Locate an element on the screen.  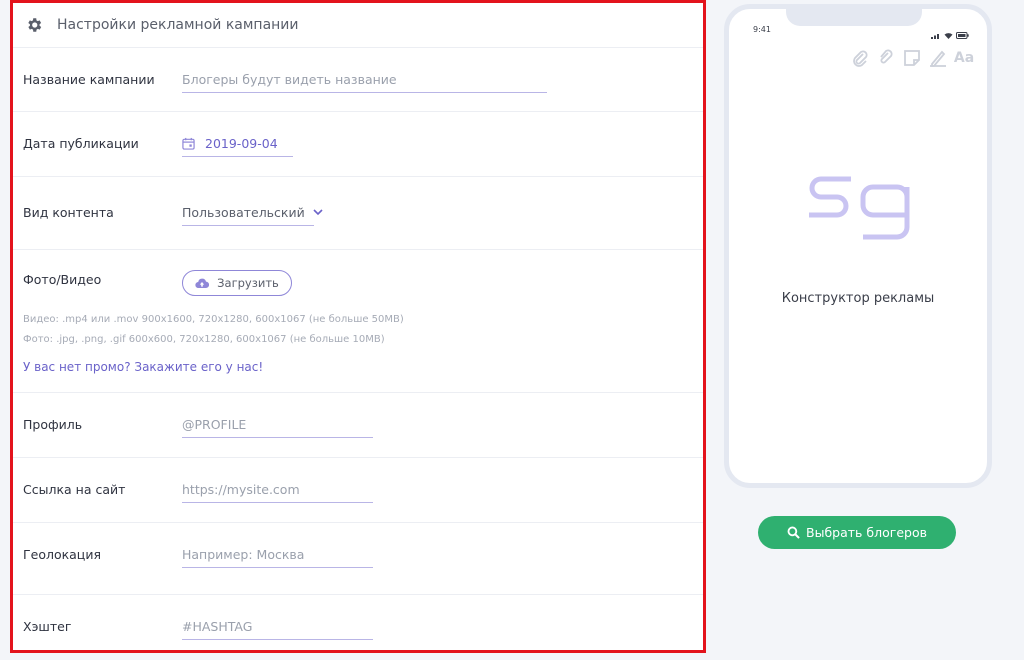
hashtag-input: #HASHTAG is located at coordinates (277, 629).